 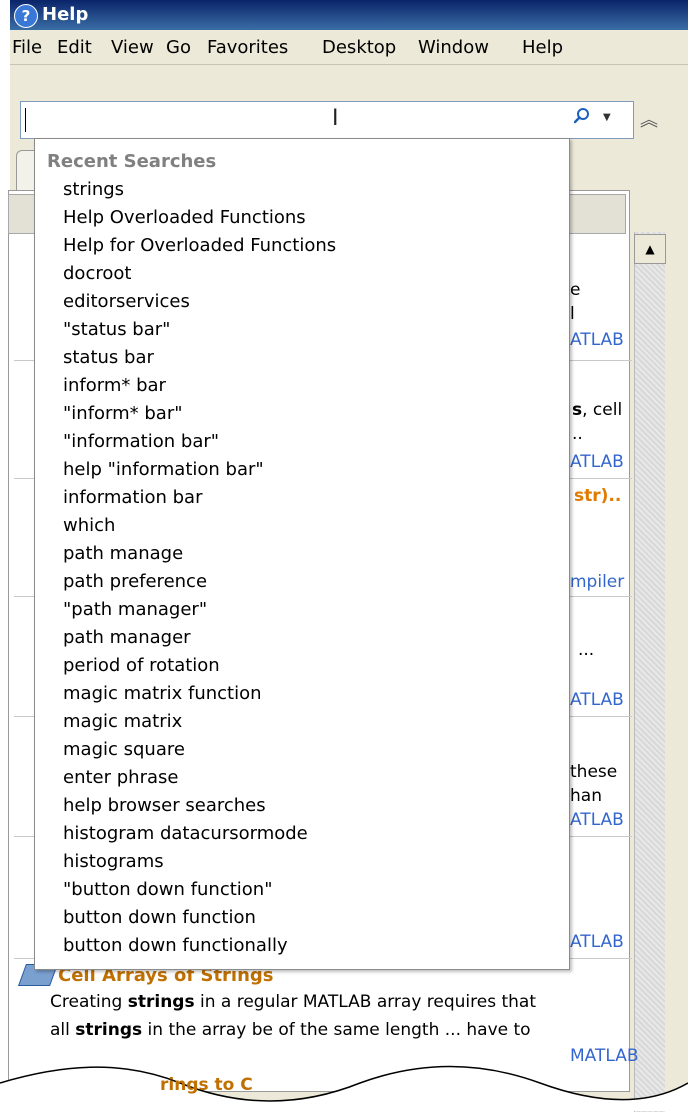 I want to click on recent-search-item: period of rotation, so click(x=141, y=665).